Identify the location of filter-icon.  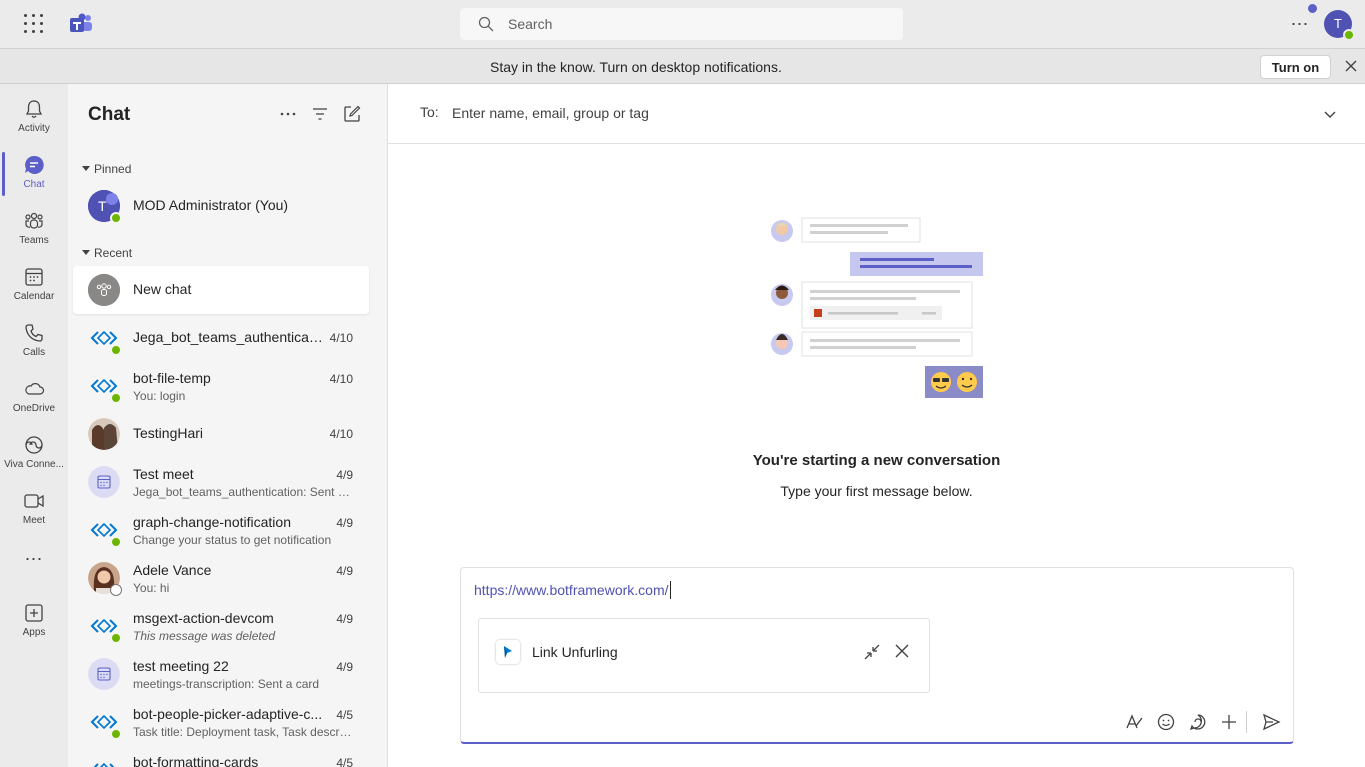
(320, 114).